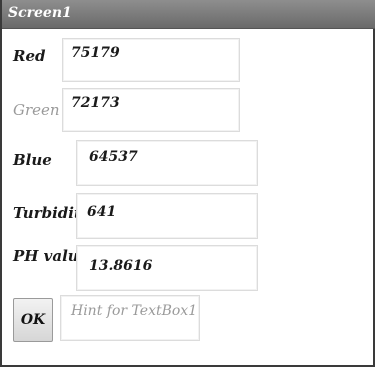 Image resolution: width=375 pixels, height=367 pixels. Describe the element at coordinates (151, 110) in the screenshot. I see `green-field: 72173` at that location.